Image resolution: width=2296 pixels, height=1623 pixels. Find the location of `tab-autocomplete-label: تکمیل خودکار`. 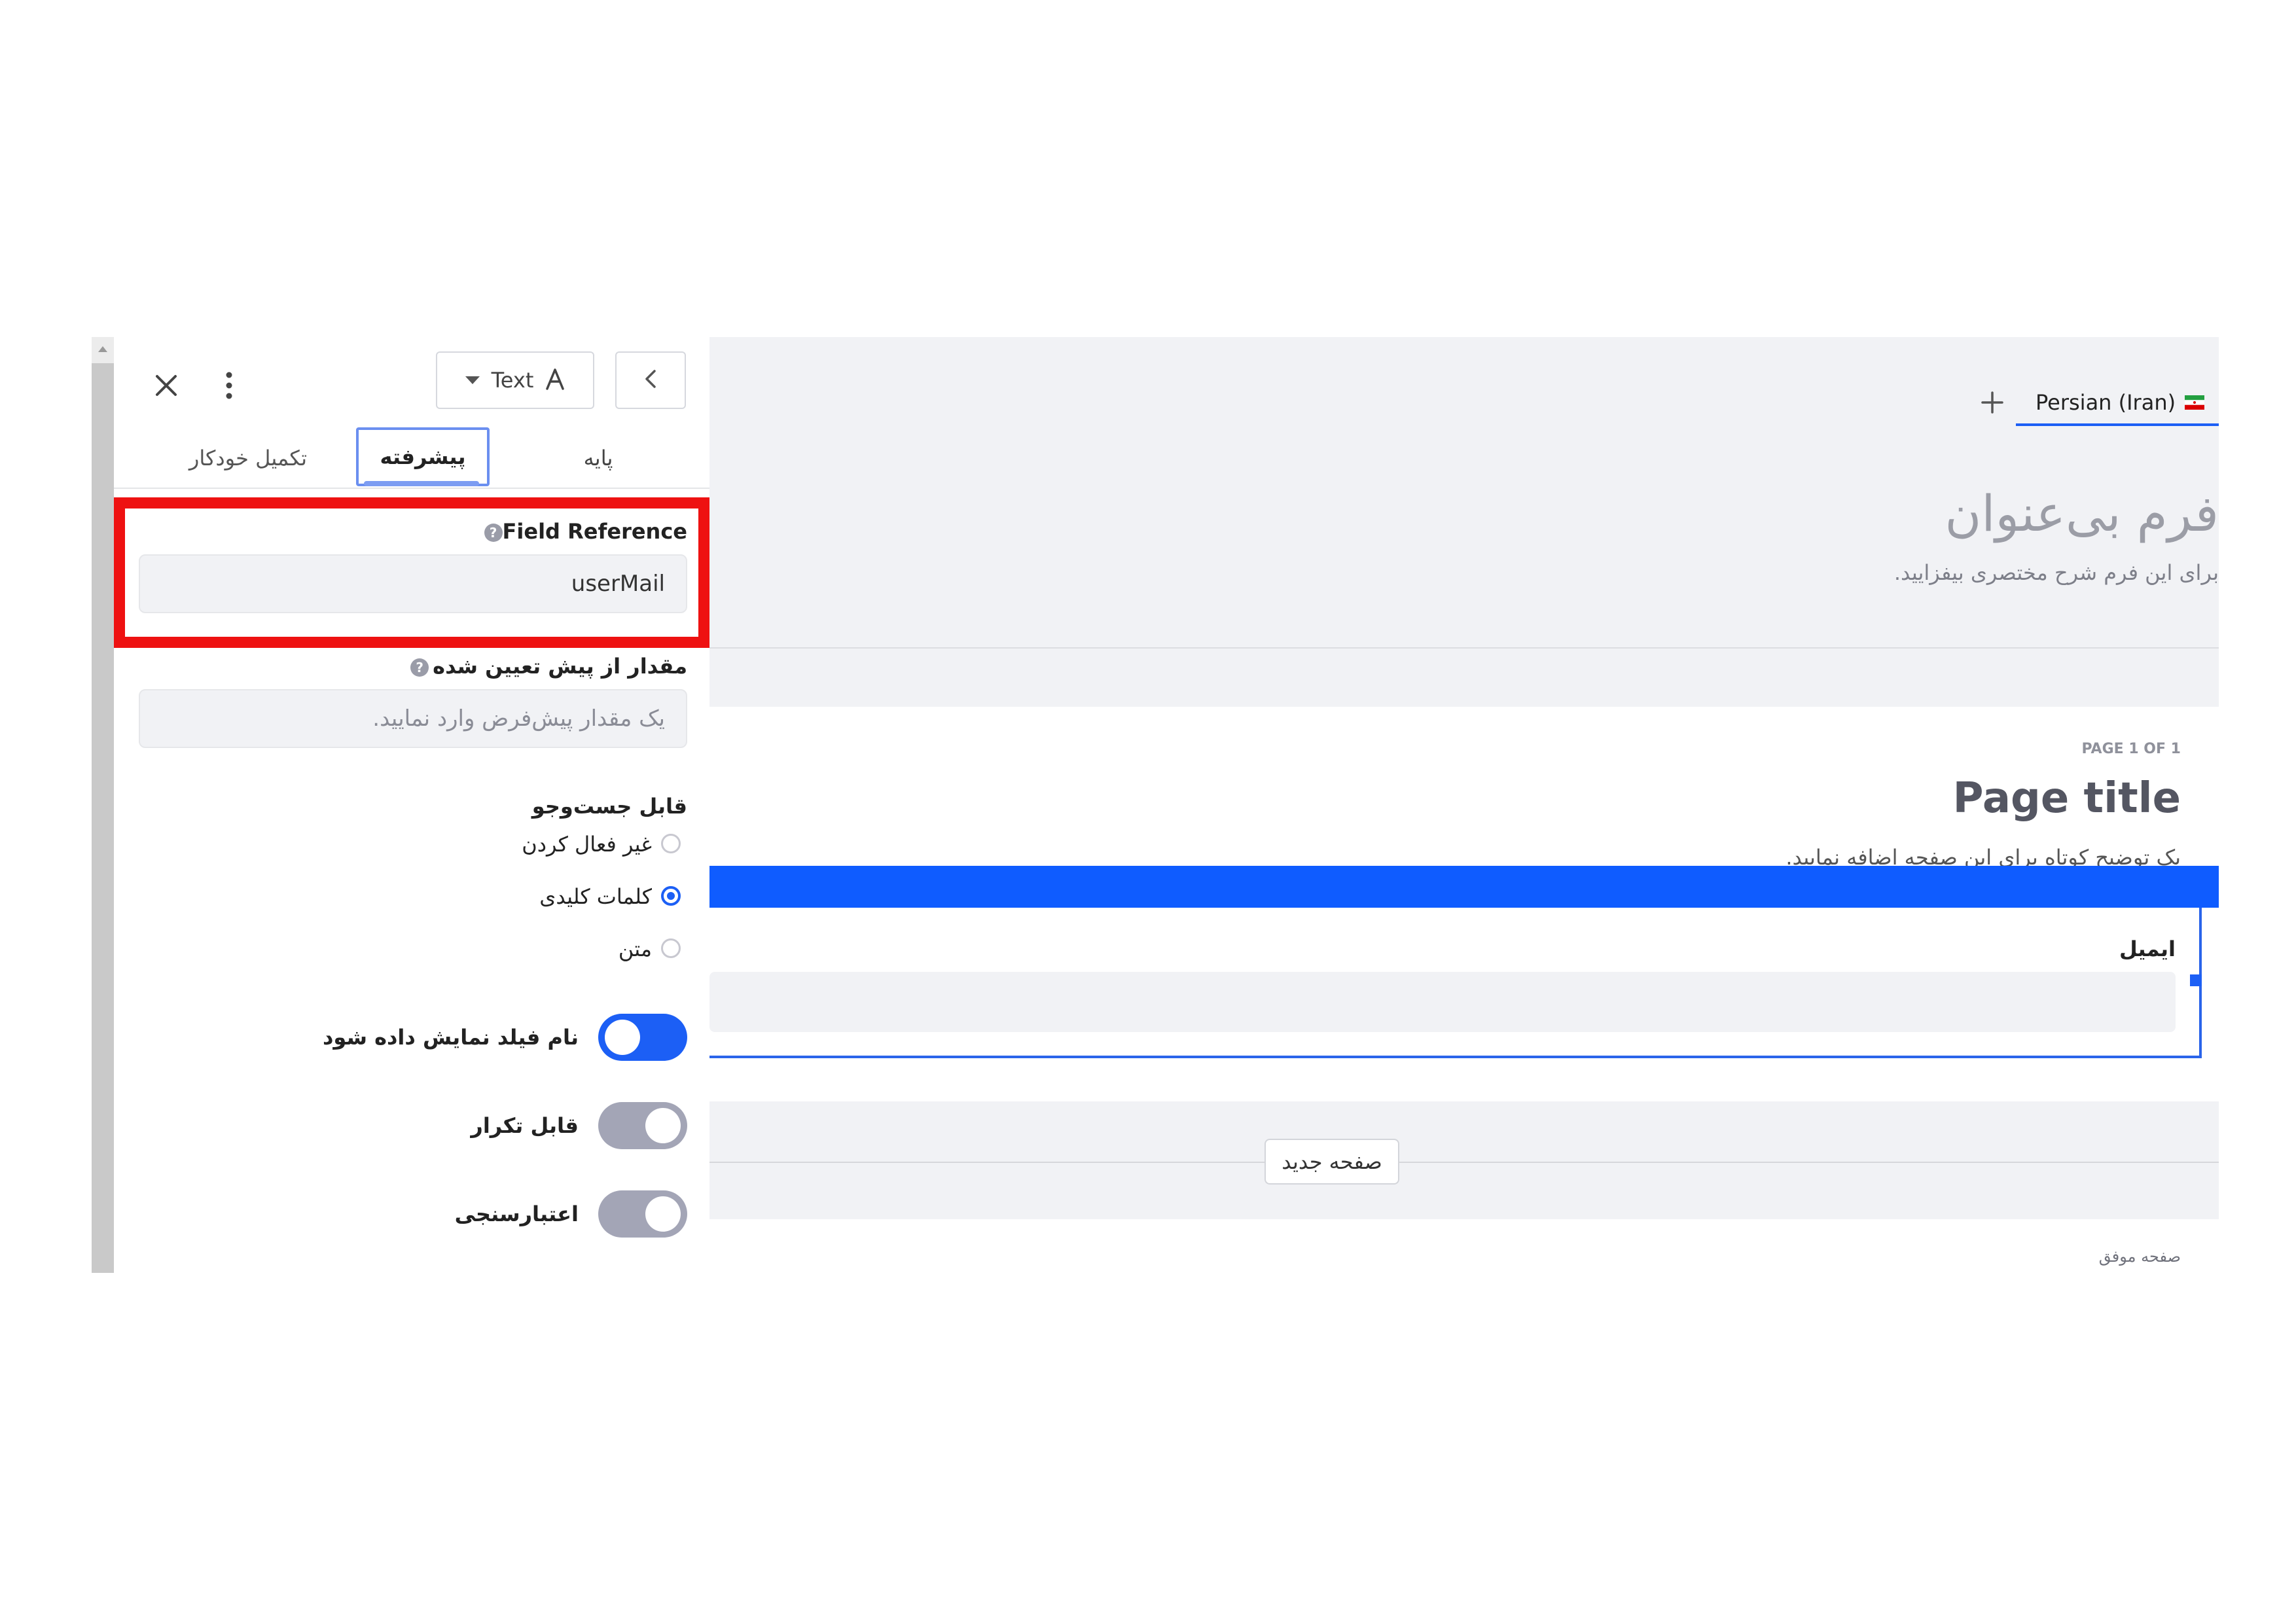

tab-autocomplete-label: تکمیل خودکار is located at coordinates (248, 458).